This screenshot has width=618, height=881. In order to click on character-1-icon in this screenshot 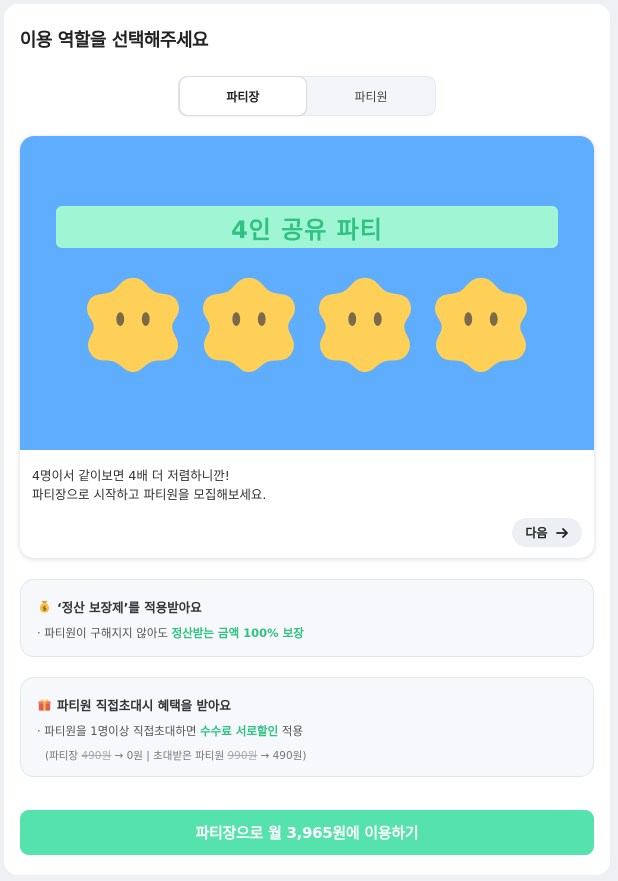, I will do `click(133, 324)`.